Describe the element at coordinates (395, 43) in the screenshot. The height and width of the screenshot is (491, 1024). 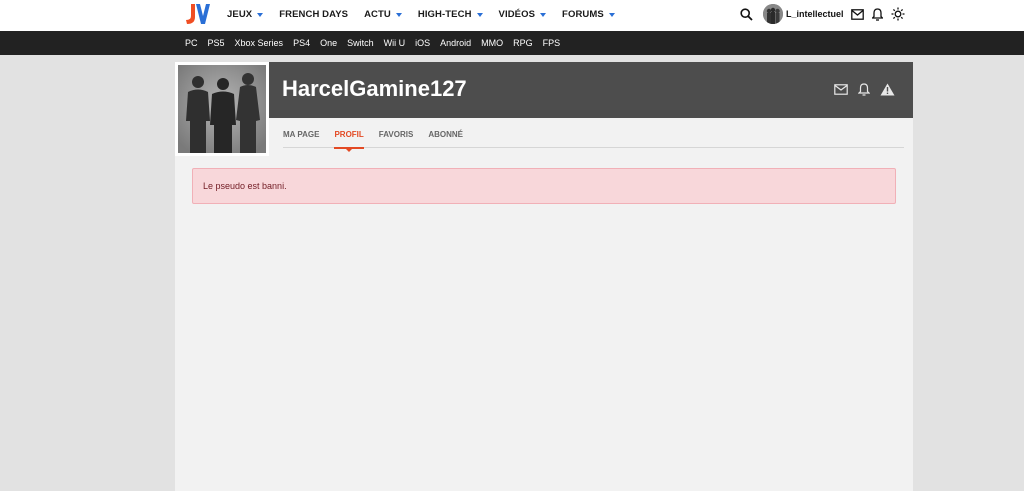
I see `platform-link-wii-u: Wii U` at that location.